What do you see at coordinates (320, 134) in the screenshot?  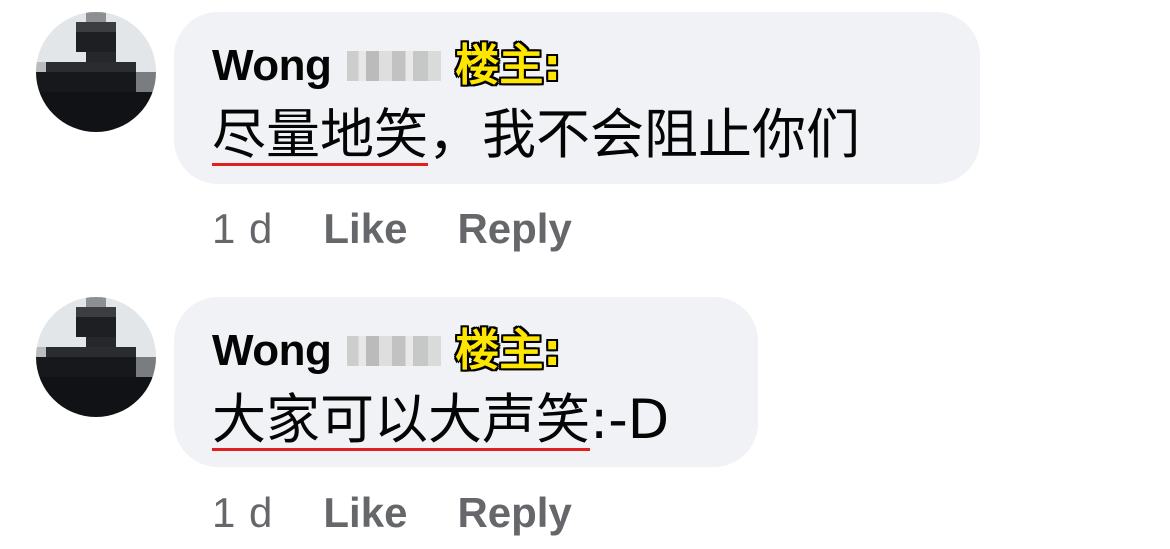 I see `comment-text-underlined: 尽量地笑` at bounding box center [320, 134].